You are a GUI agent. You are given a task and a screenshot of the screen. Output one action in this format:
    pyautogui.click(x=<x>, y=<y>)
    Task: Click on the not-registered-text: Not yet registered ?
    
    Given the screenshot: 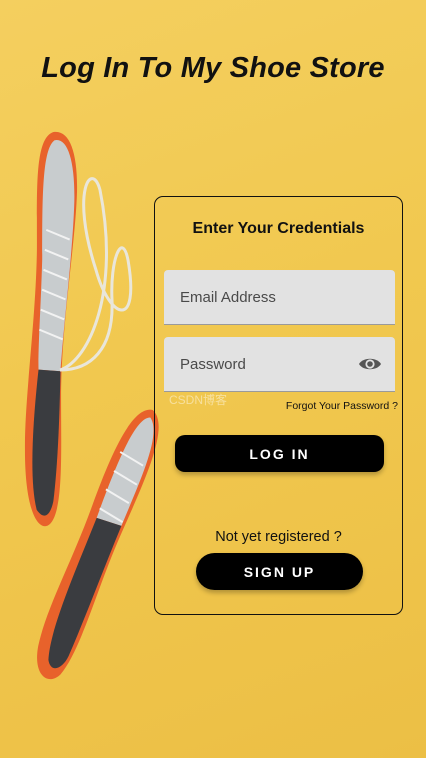 What is the action you would take?
    pyautogui.click(x=278, y=537)
    